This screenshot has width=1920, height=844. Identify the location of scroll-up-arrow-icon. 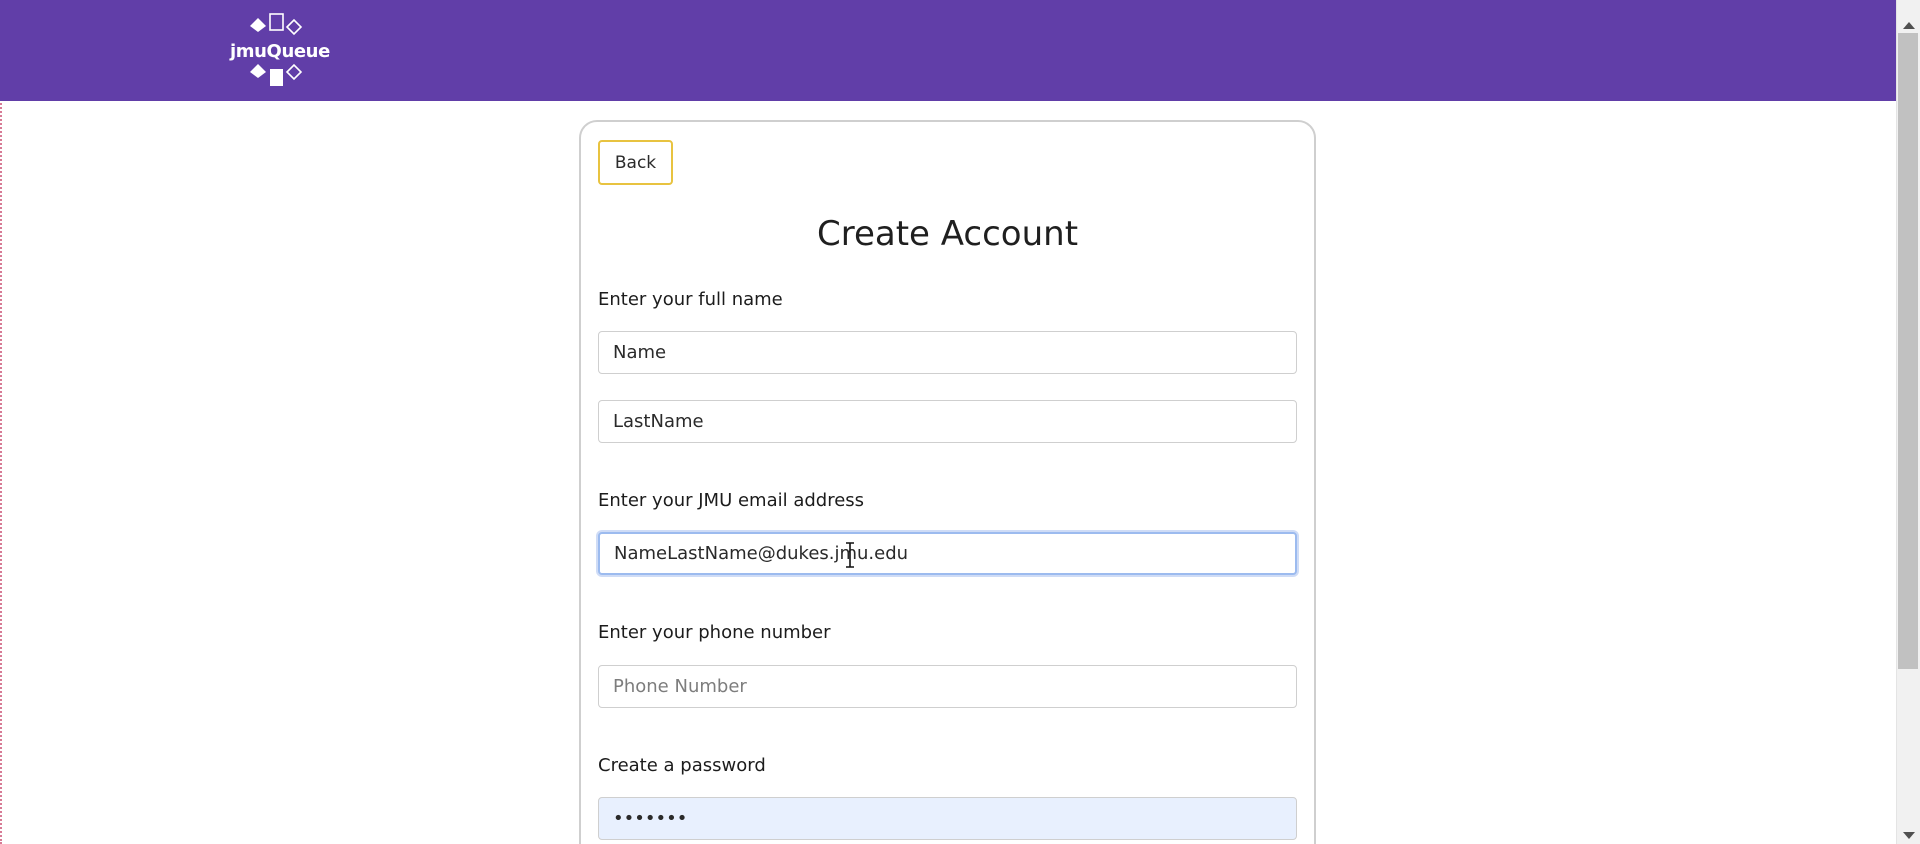
(1909, 25).